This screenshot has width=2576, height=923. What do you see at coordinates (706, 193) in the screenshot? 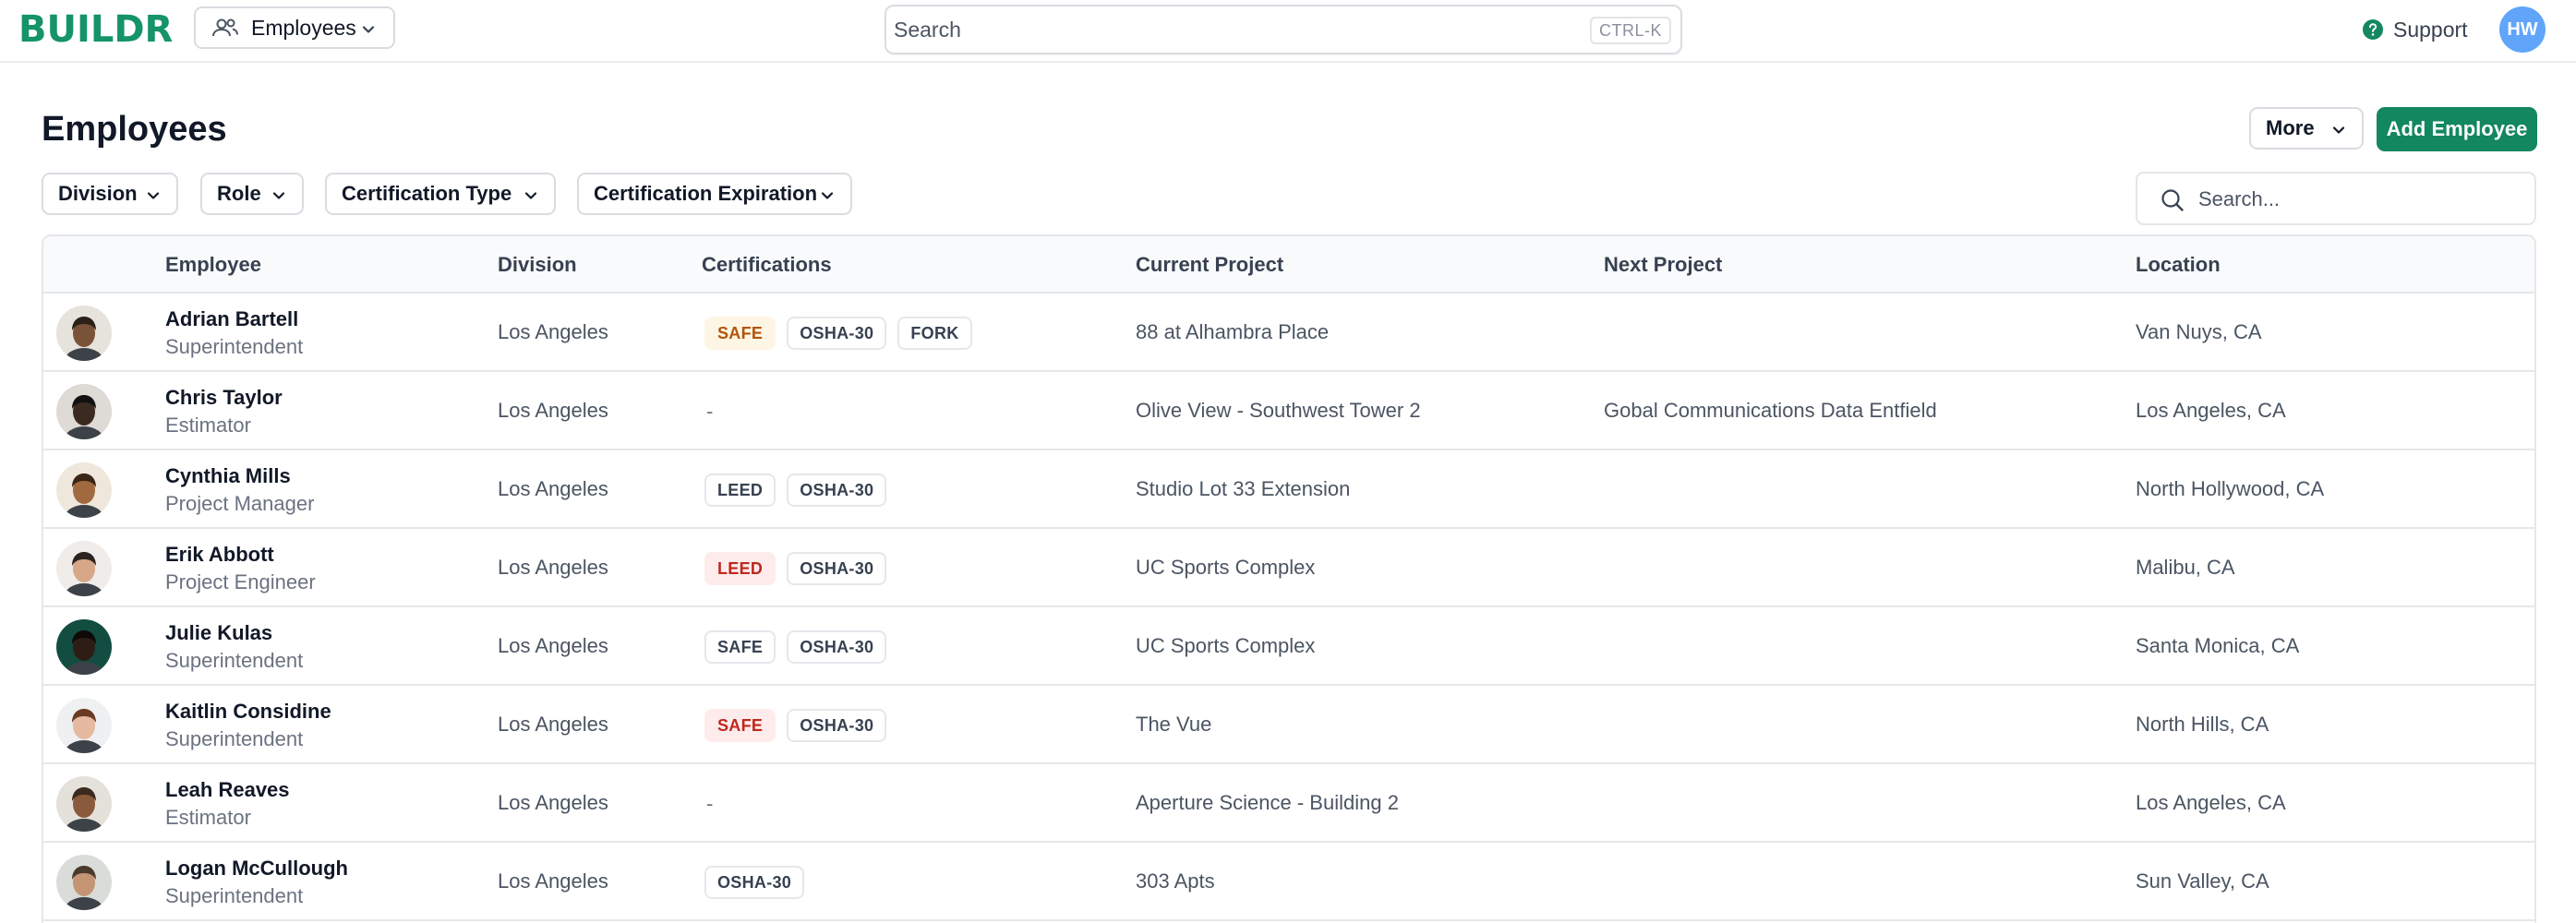
I see `filter-label: Certification Expiration` at bounding box center [706, 193].